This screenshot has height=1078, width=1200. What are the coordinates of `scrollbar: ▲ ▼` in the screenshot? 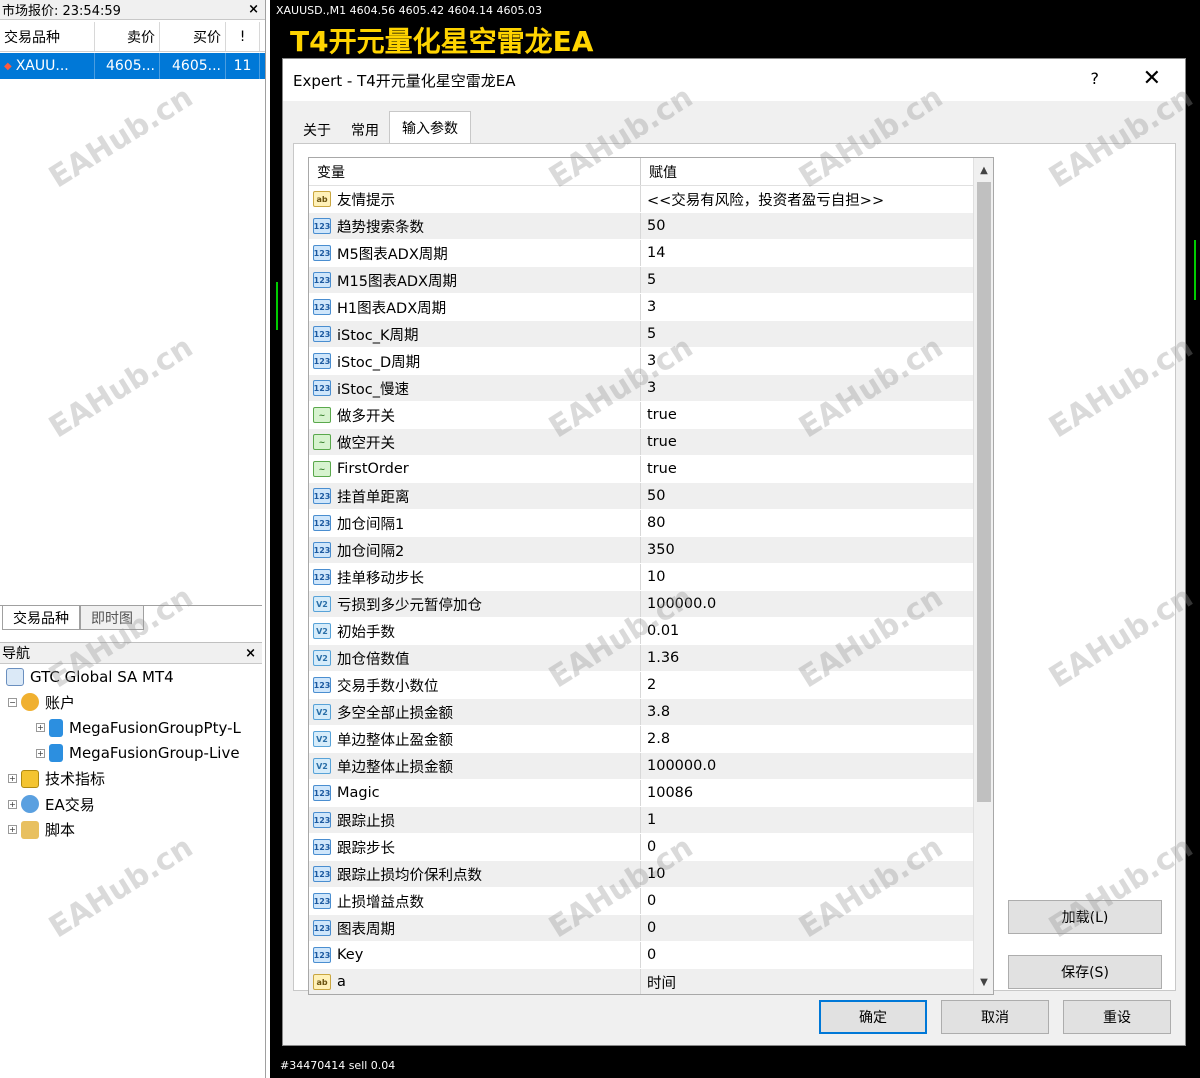 It's located at (983, 576).